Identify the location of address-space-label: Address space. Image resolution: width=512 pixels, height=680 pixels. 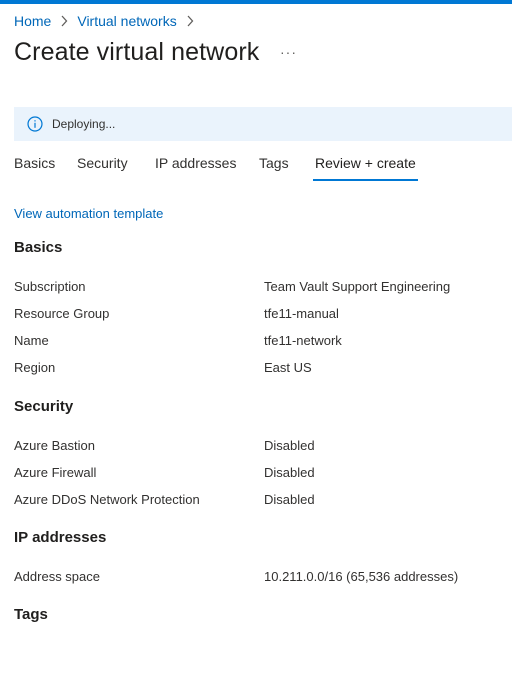
(57, 576).